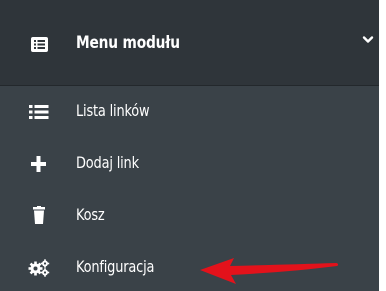  What do you see at coordinates (128, 43) in the screenshot?
I see `module-menu-title: Menu modułu` at bounding box center [128, 43].